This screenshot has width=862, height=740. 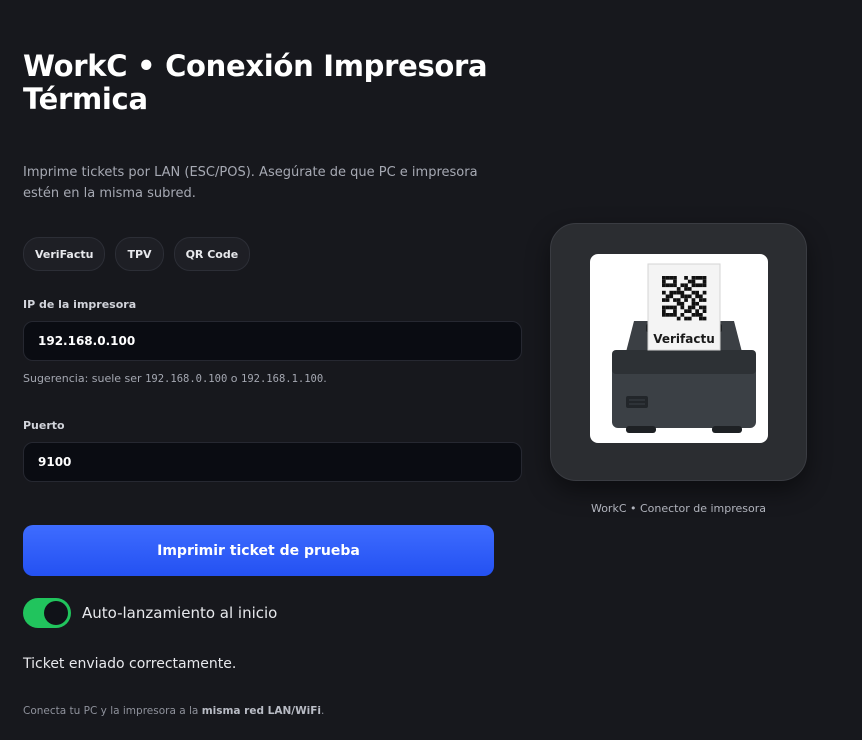 What do you see at coordinates (180, 613) in the screenshot?
I see `autolaunch-label: Auto-lanzamiento al inicio` at bounding box center [180, 613].